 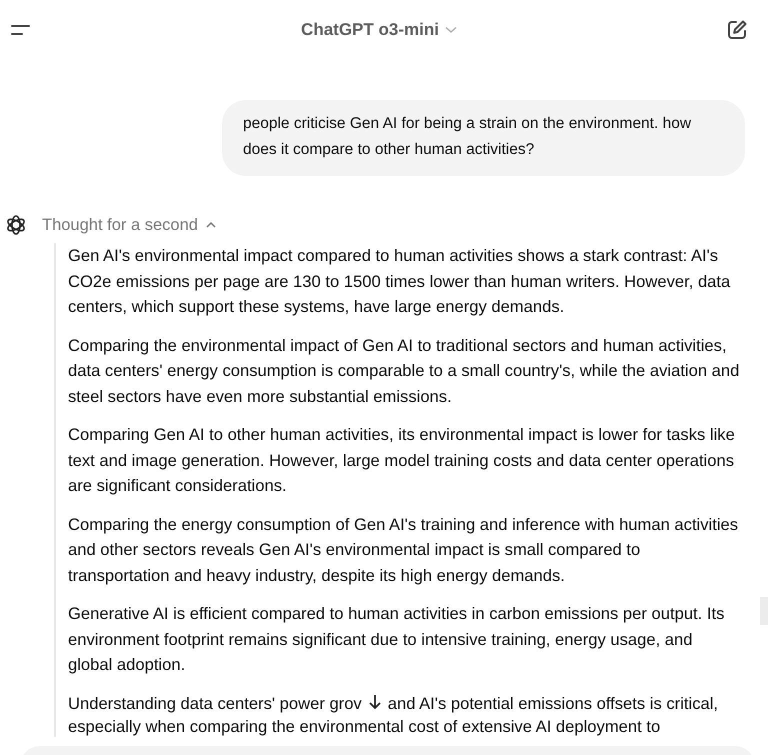 I want to click on reasoning-paragraph: Gen AI's environmental impact compared to human activities shows a stark contrast: AI's CO2e emissions per page are 130 to 1500 times lower than human writers. However, data centers, which support these systems, have large energy demands., so click(x=400, y=281).